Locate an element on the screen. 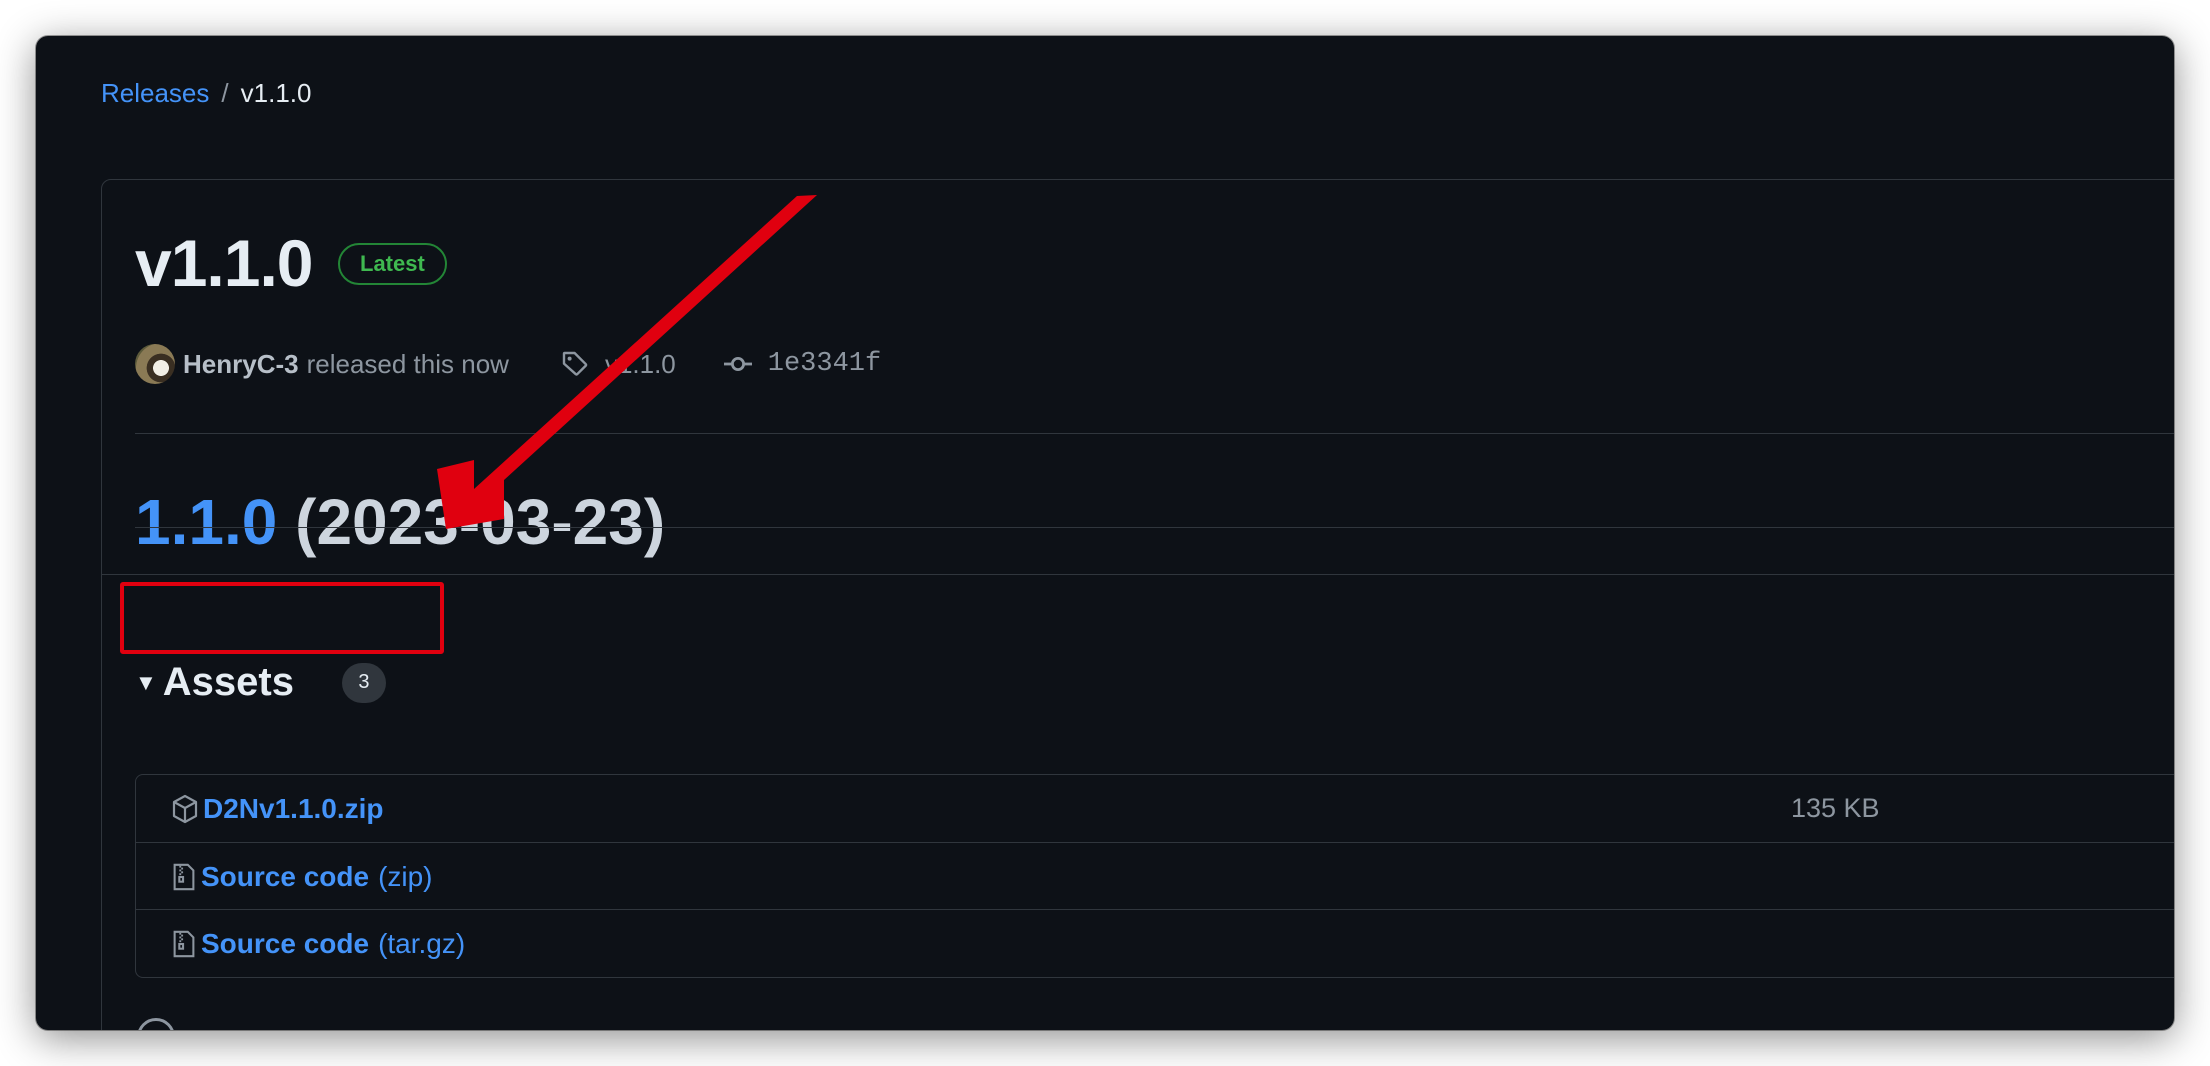 The height and width of the screenshot is (1066, 2210). asset-format: (zip) is located at coordinates (405, 877).